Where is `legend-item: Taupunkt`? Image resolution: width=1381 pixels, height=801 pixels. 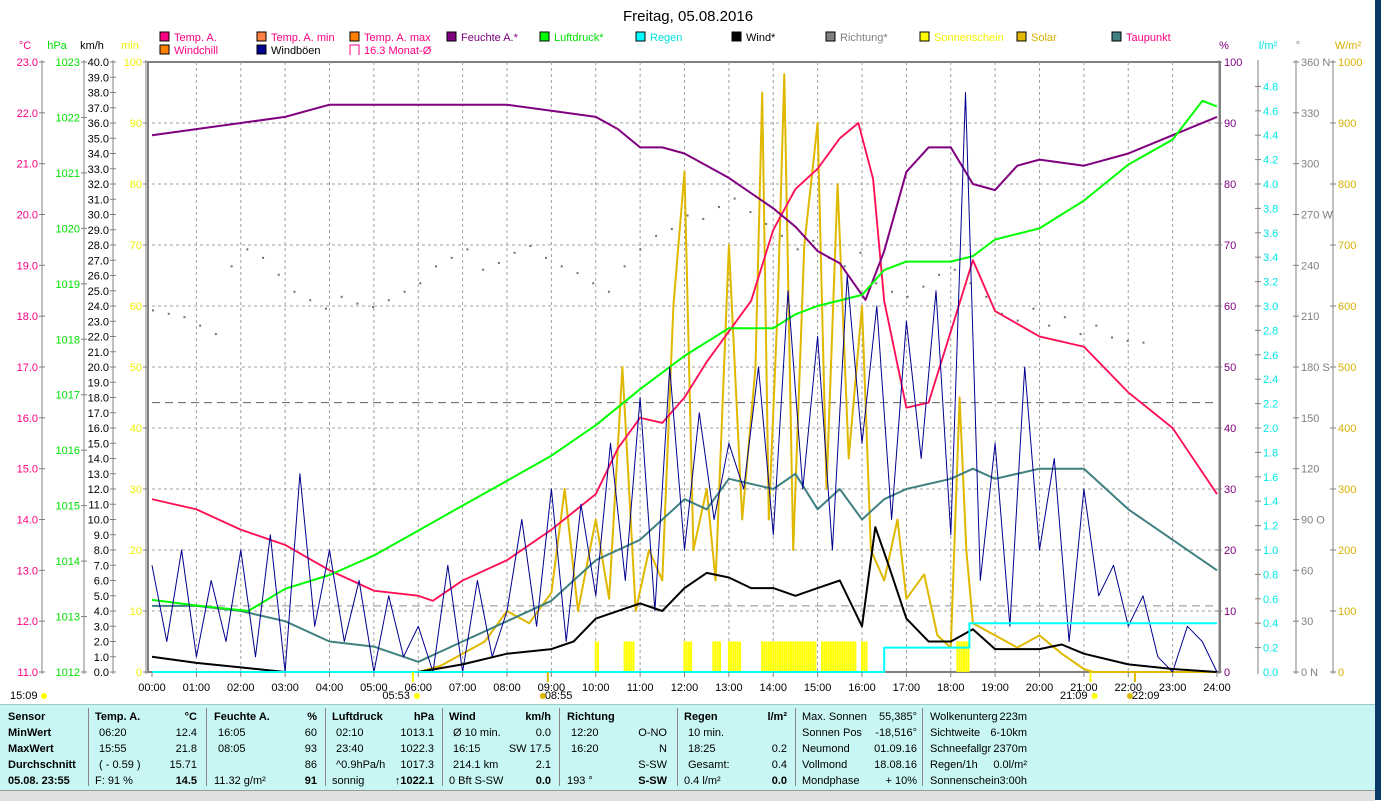
legend-item: Taupunkt is located at coordinates (1141, 37).